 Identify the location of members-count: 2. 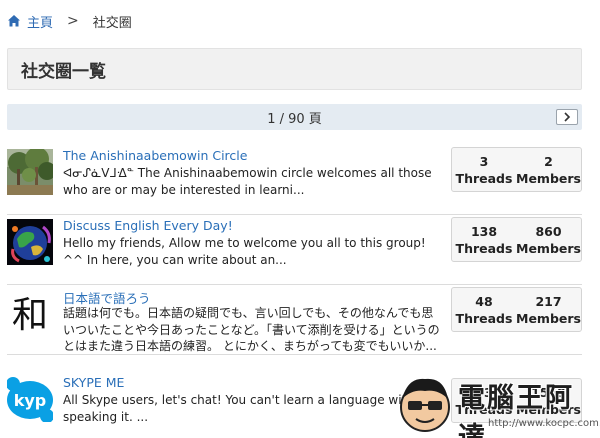
(548, 161).